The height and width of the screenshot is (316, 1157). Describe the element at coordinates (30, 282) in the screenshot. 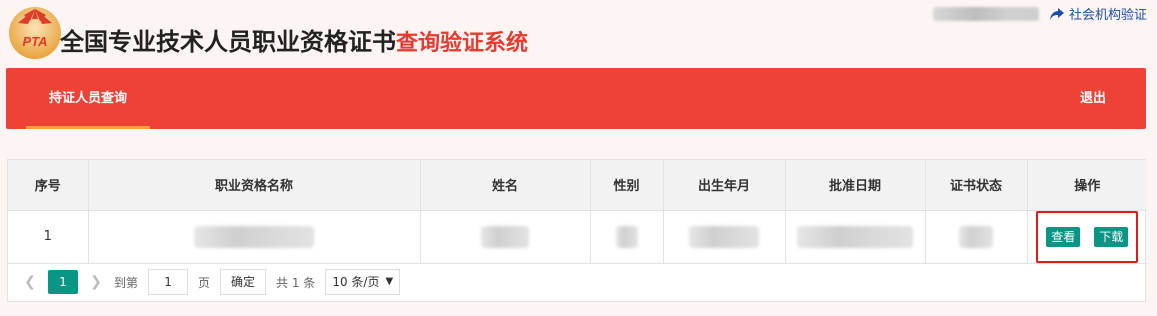

I see `prev-page-icon: ❮` at that location.